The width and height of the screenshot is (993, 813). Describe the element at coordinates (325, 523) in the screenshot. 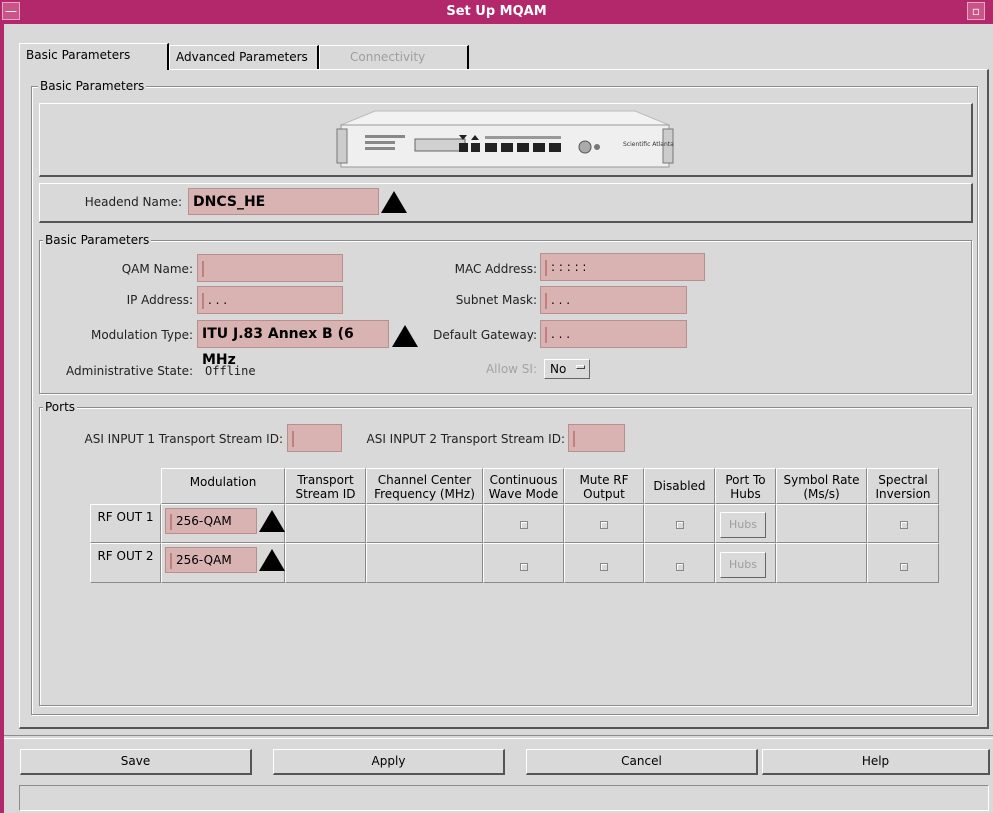

I see `rf-out-1-tsid-cell` at that location.